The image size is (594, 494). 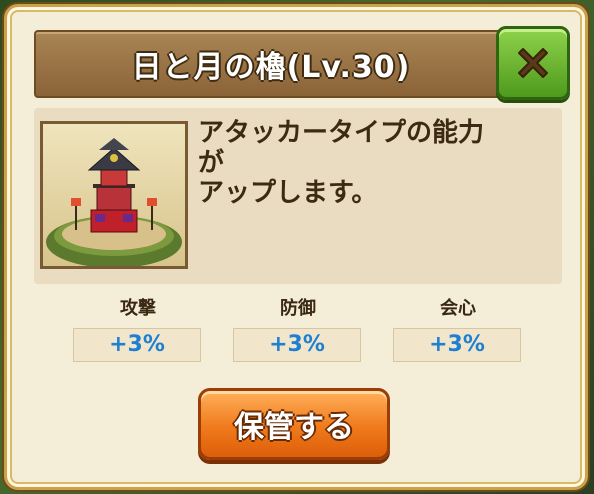 I want to click on stat-label-critical: 会心, so click(x=458, y=308).